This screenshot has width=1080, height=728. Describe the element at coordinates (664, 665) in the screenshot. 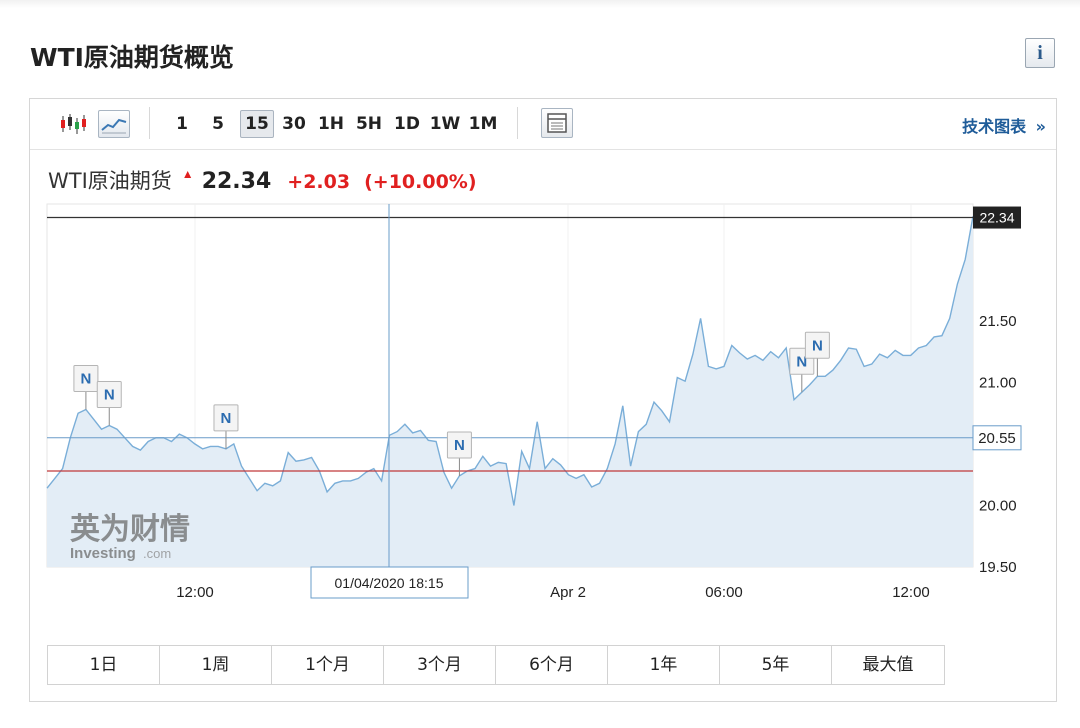

I see `range-1-year: 1年` at that location.